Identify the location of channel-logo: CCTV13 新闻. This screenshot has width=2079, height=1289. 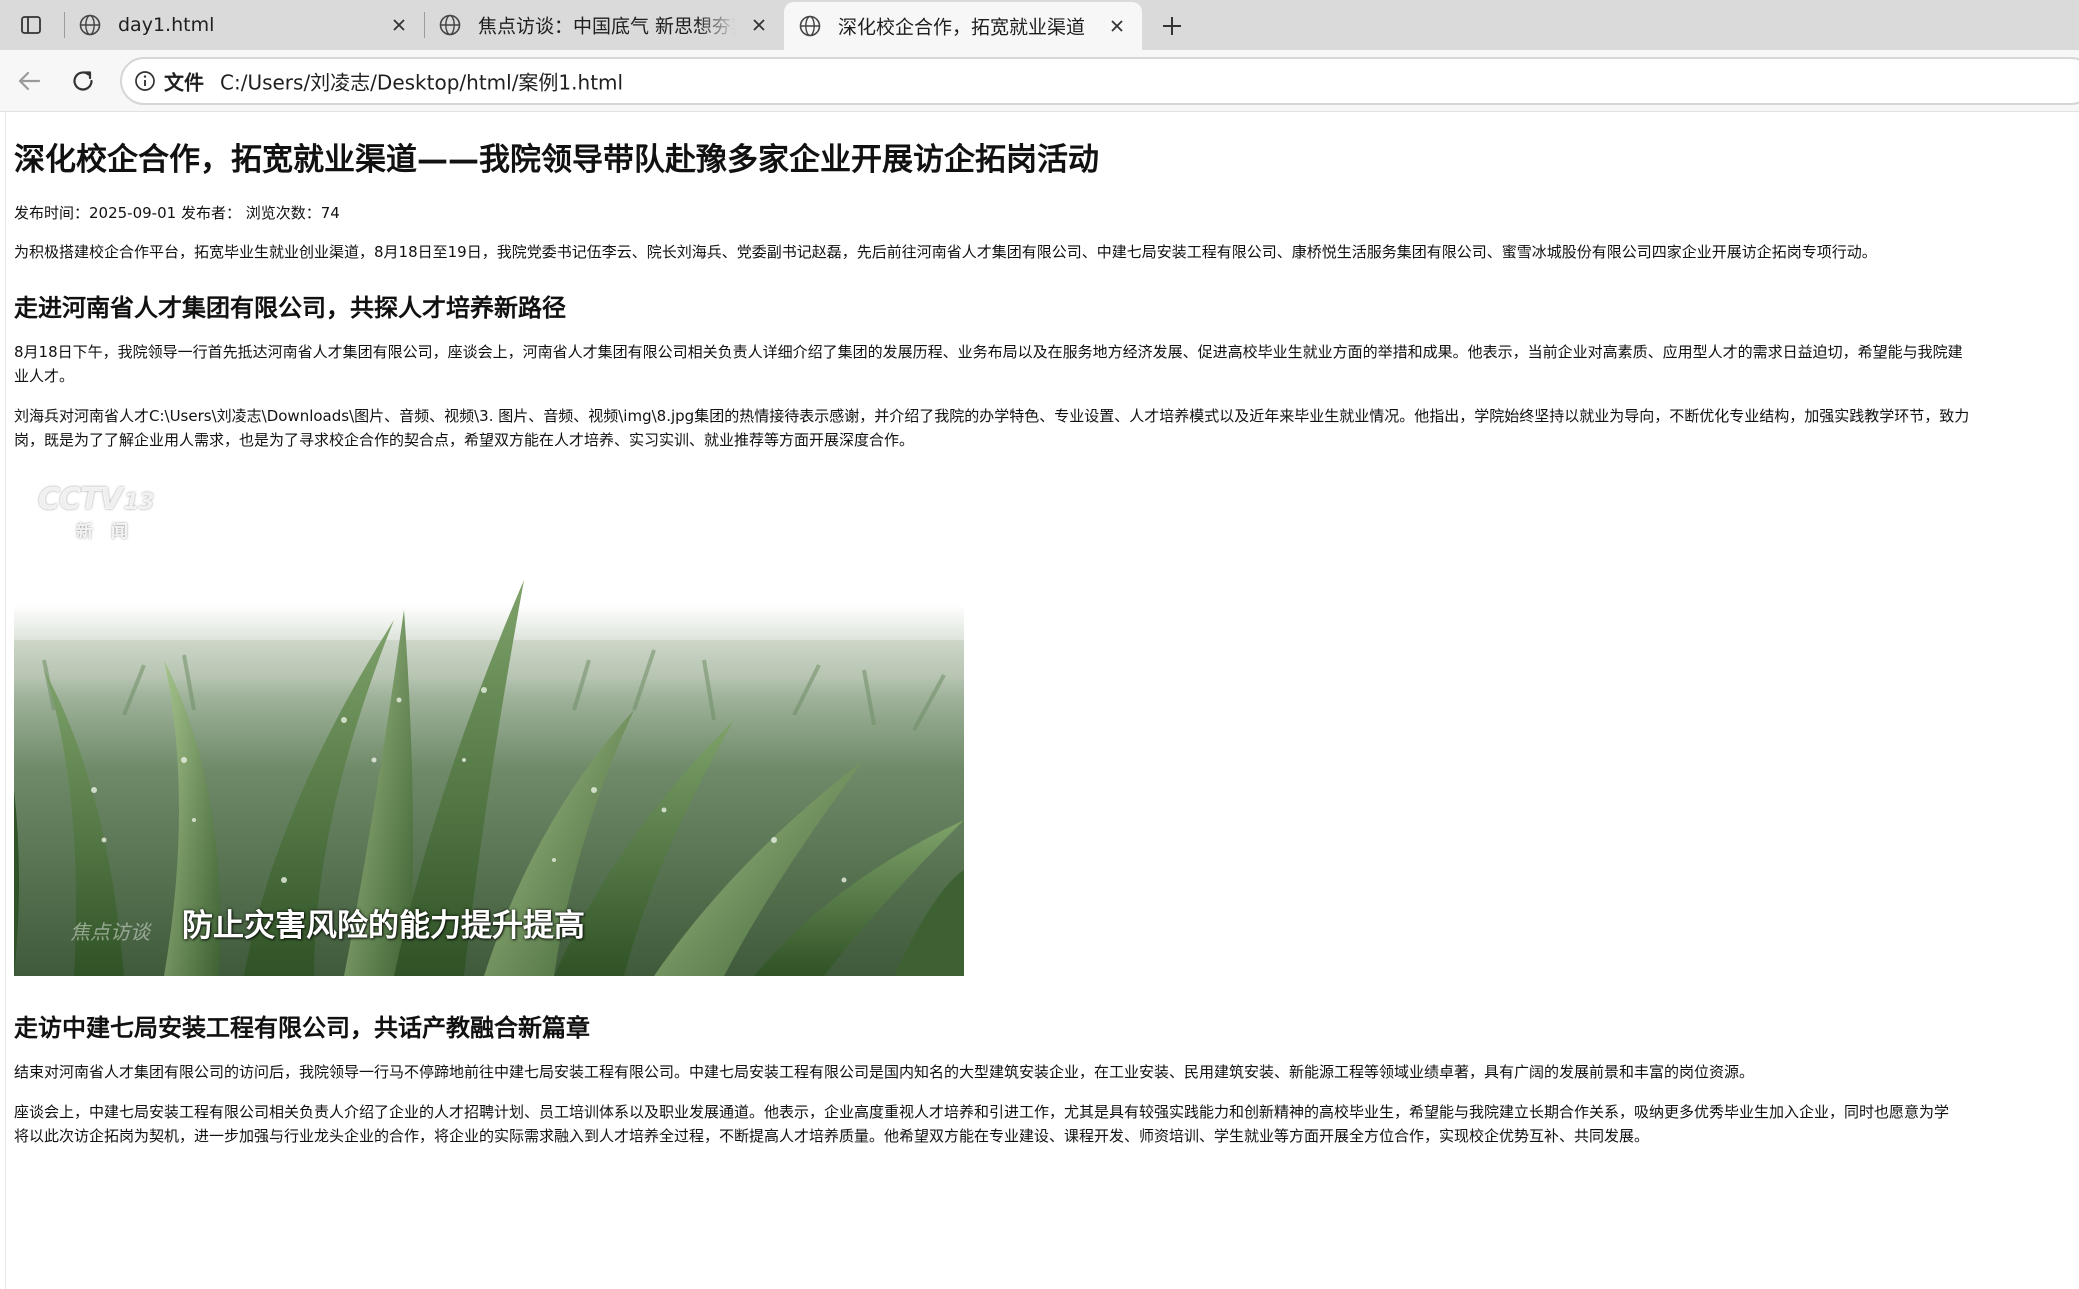
(96, 512).